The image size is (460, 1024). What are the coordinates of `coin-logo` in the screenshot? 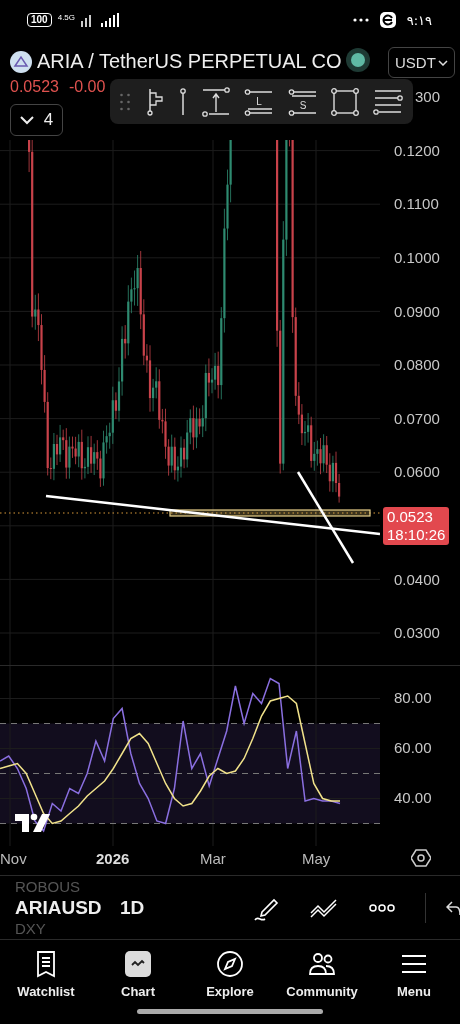 It's located at (21, 61).